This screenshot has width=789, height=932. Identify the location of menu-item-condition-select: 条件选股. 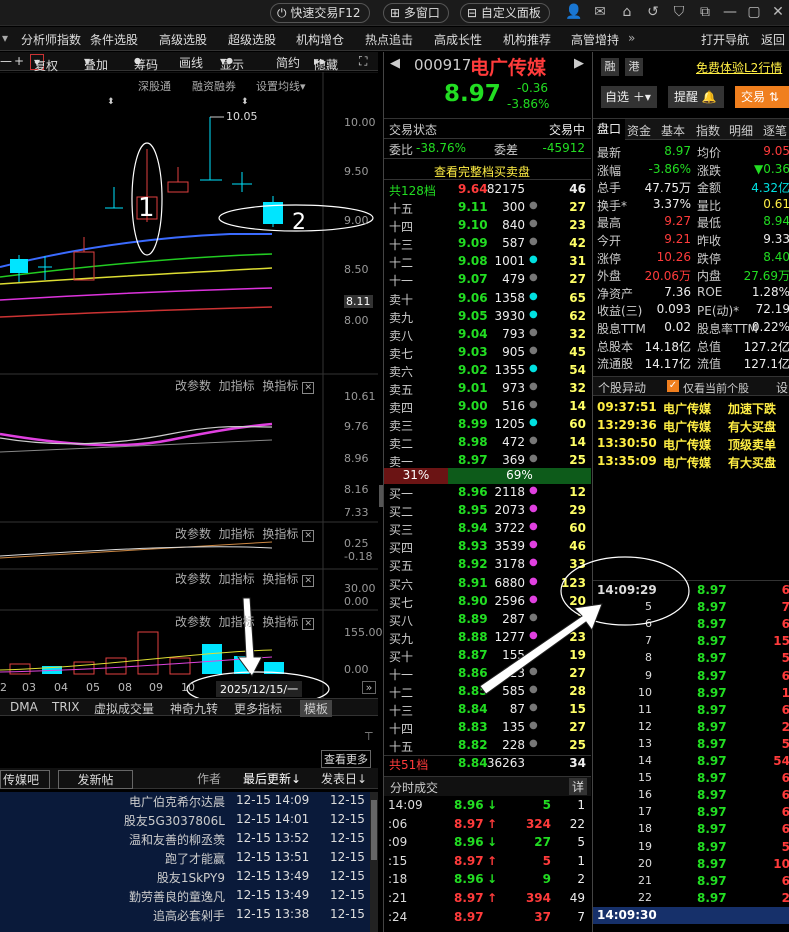
(114, 39).